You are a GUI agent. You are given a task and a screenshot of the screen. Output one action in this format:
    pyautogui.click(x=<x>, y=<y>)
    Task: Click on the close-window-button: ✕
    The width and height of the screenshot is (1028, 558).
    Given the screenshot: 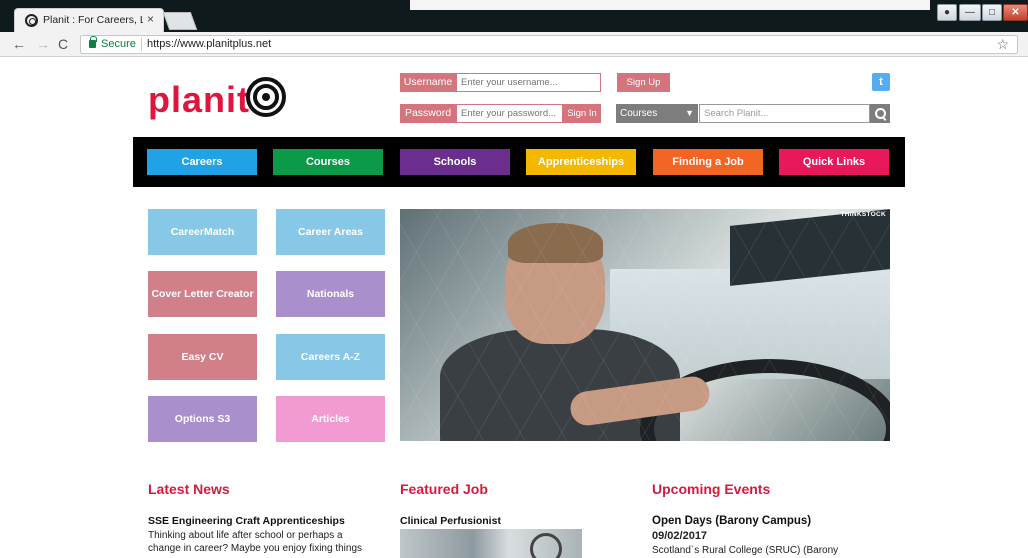 What is the action you would take?
    pyautogui.click(x=1015, y=12)
    